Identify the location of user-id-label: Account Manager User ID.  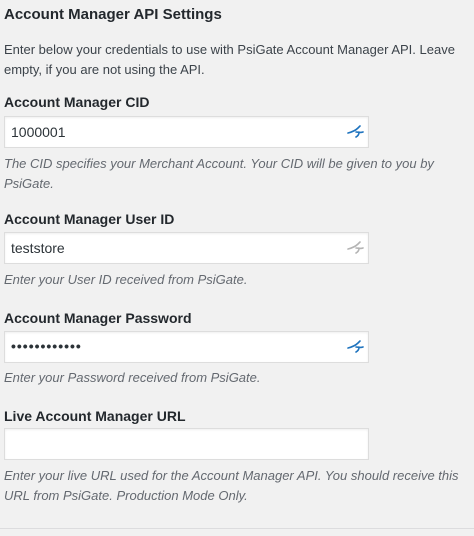
(89, 219).